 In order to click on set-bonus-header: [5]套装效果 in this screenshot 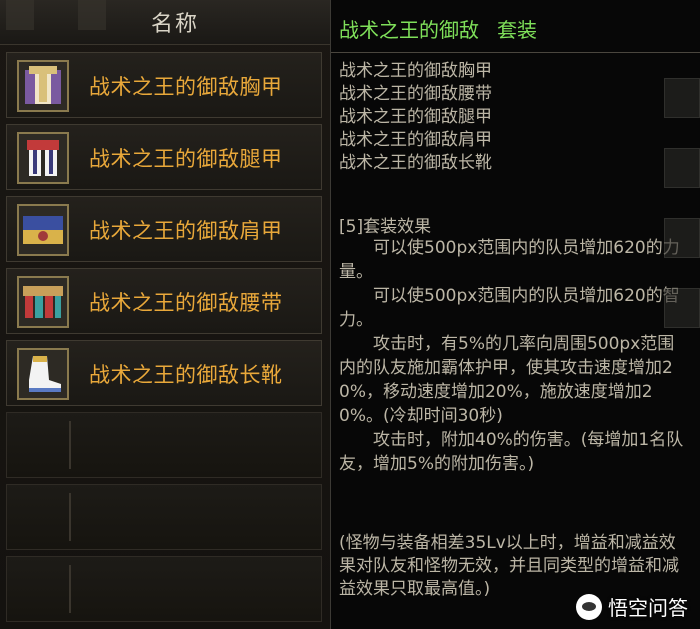, I will do `click(385, 227)`.